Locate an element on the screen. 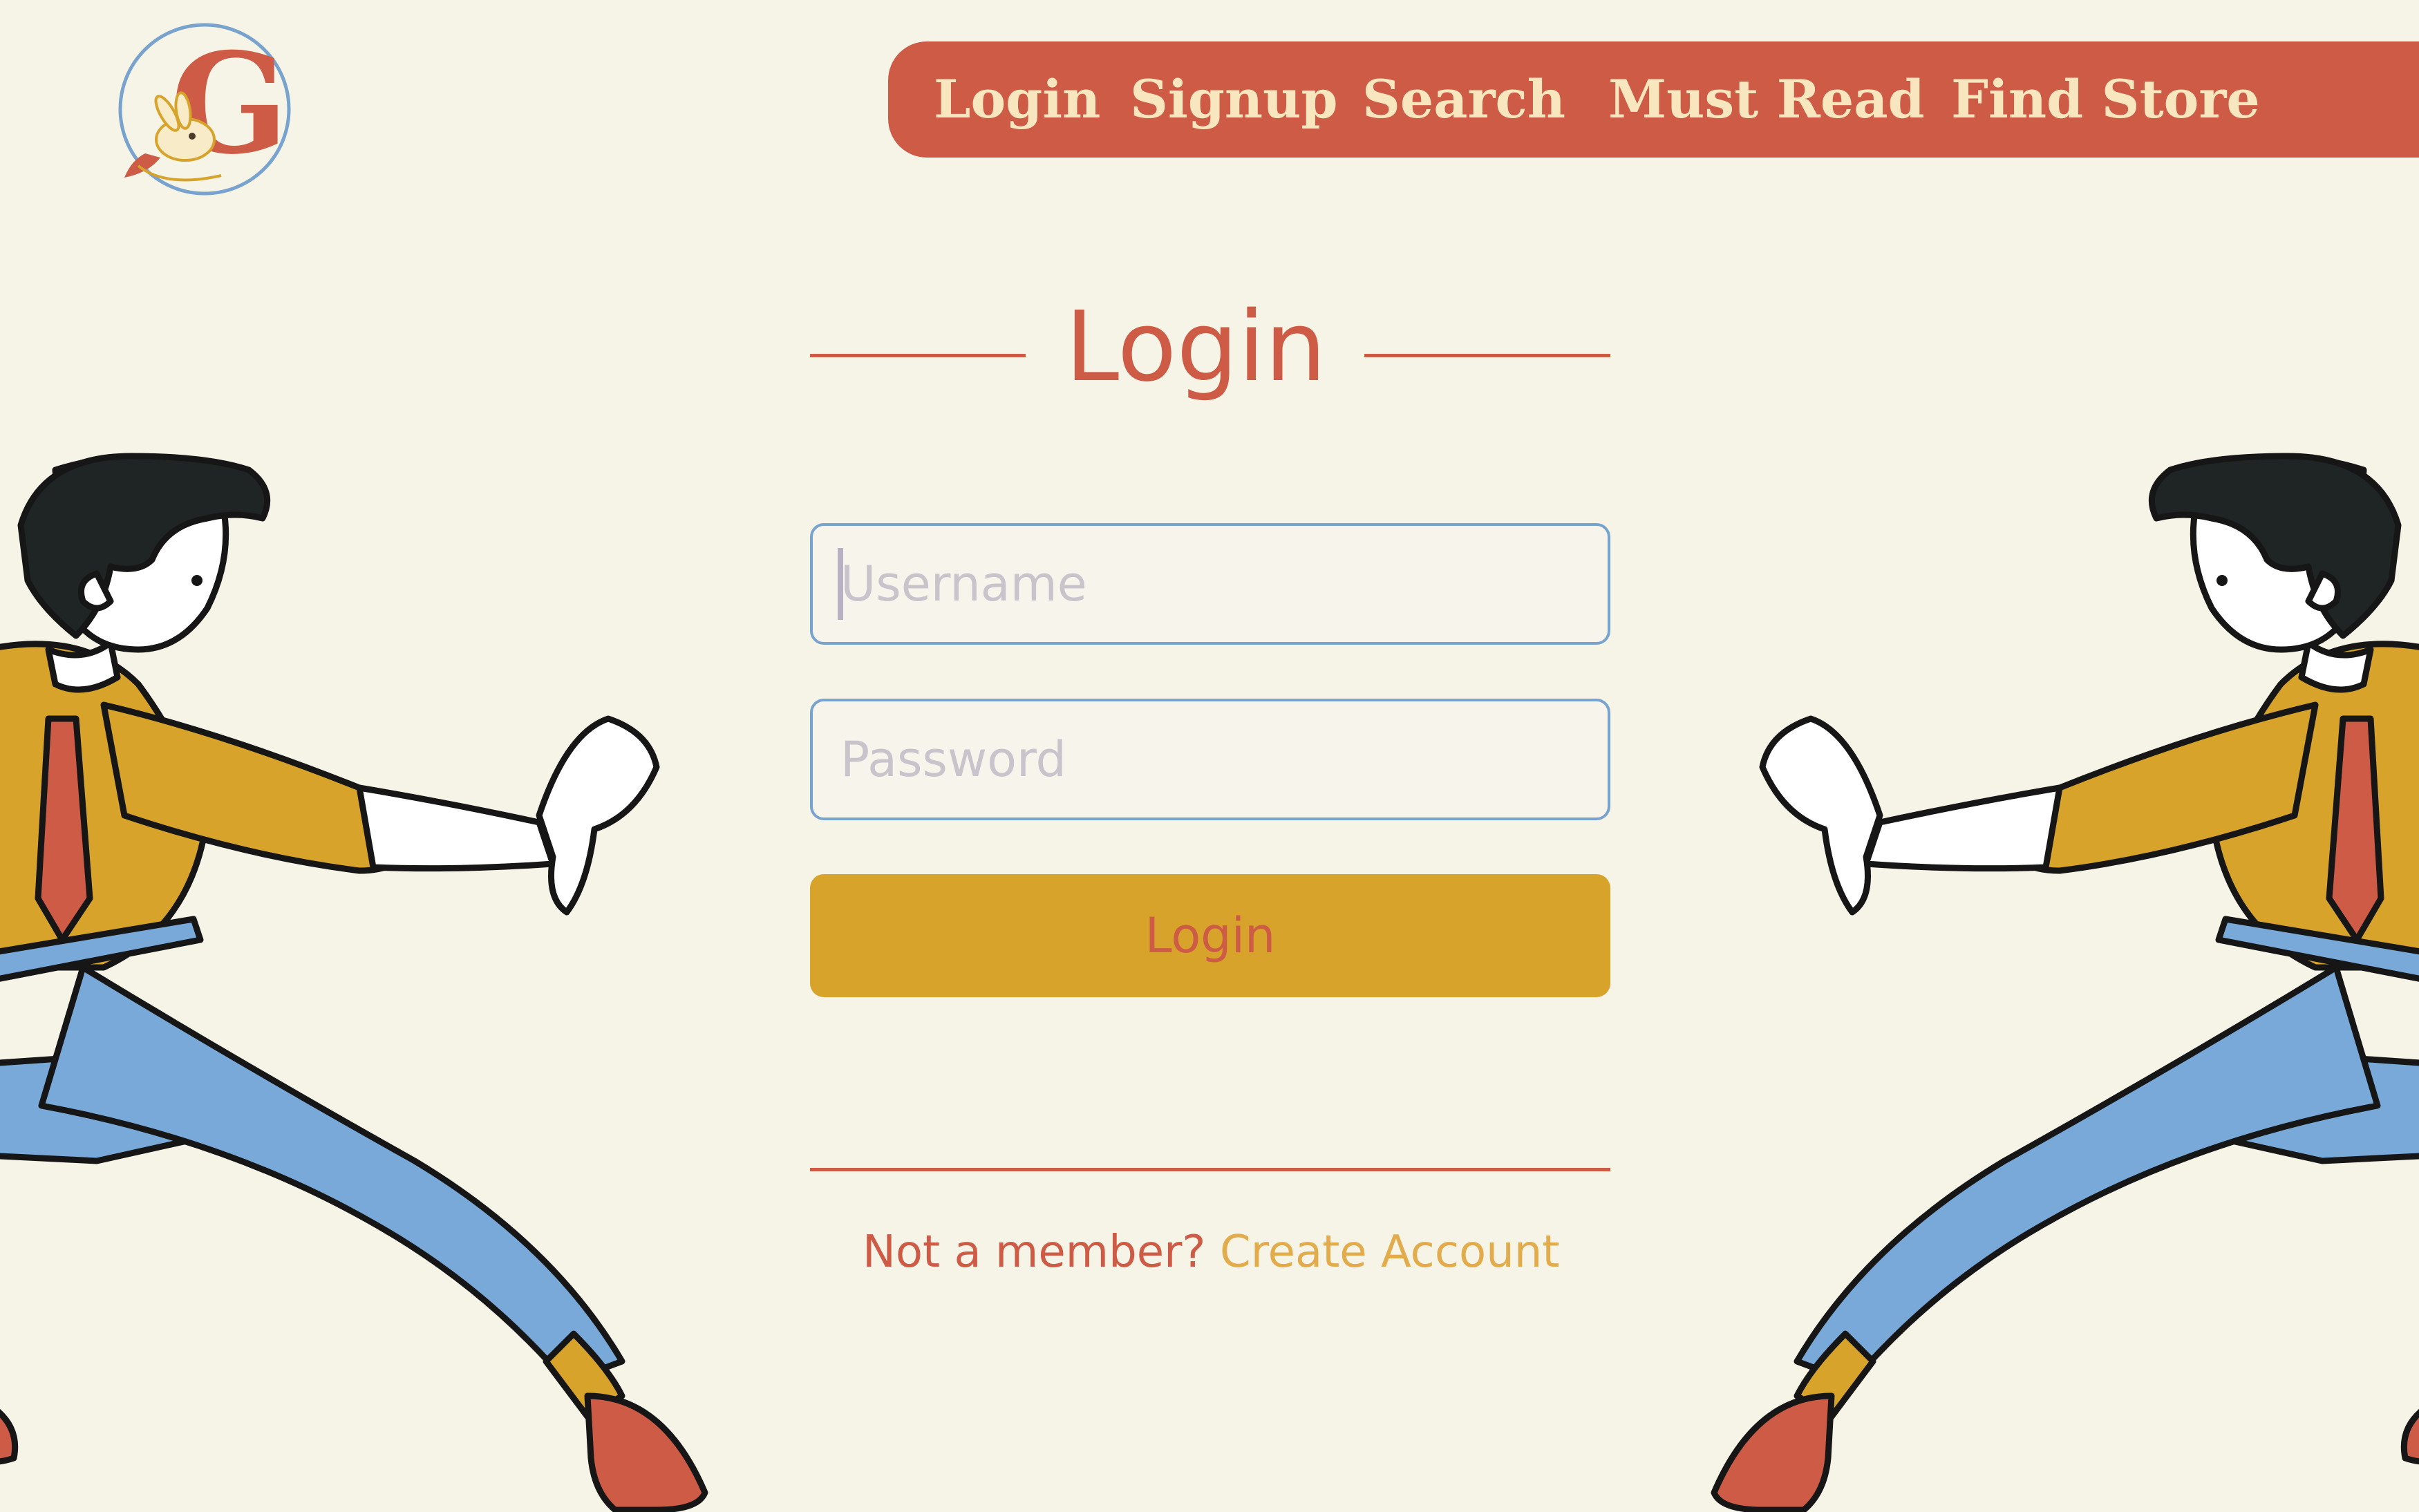 The width and height of the screenshot is (2419, 1512). create-account-link: Create Account is located at coordinates (1389, 1252).